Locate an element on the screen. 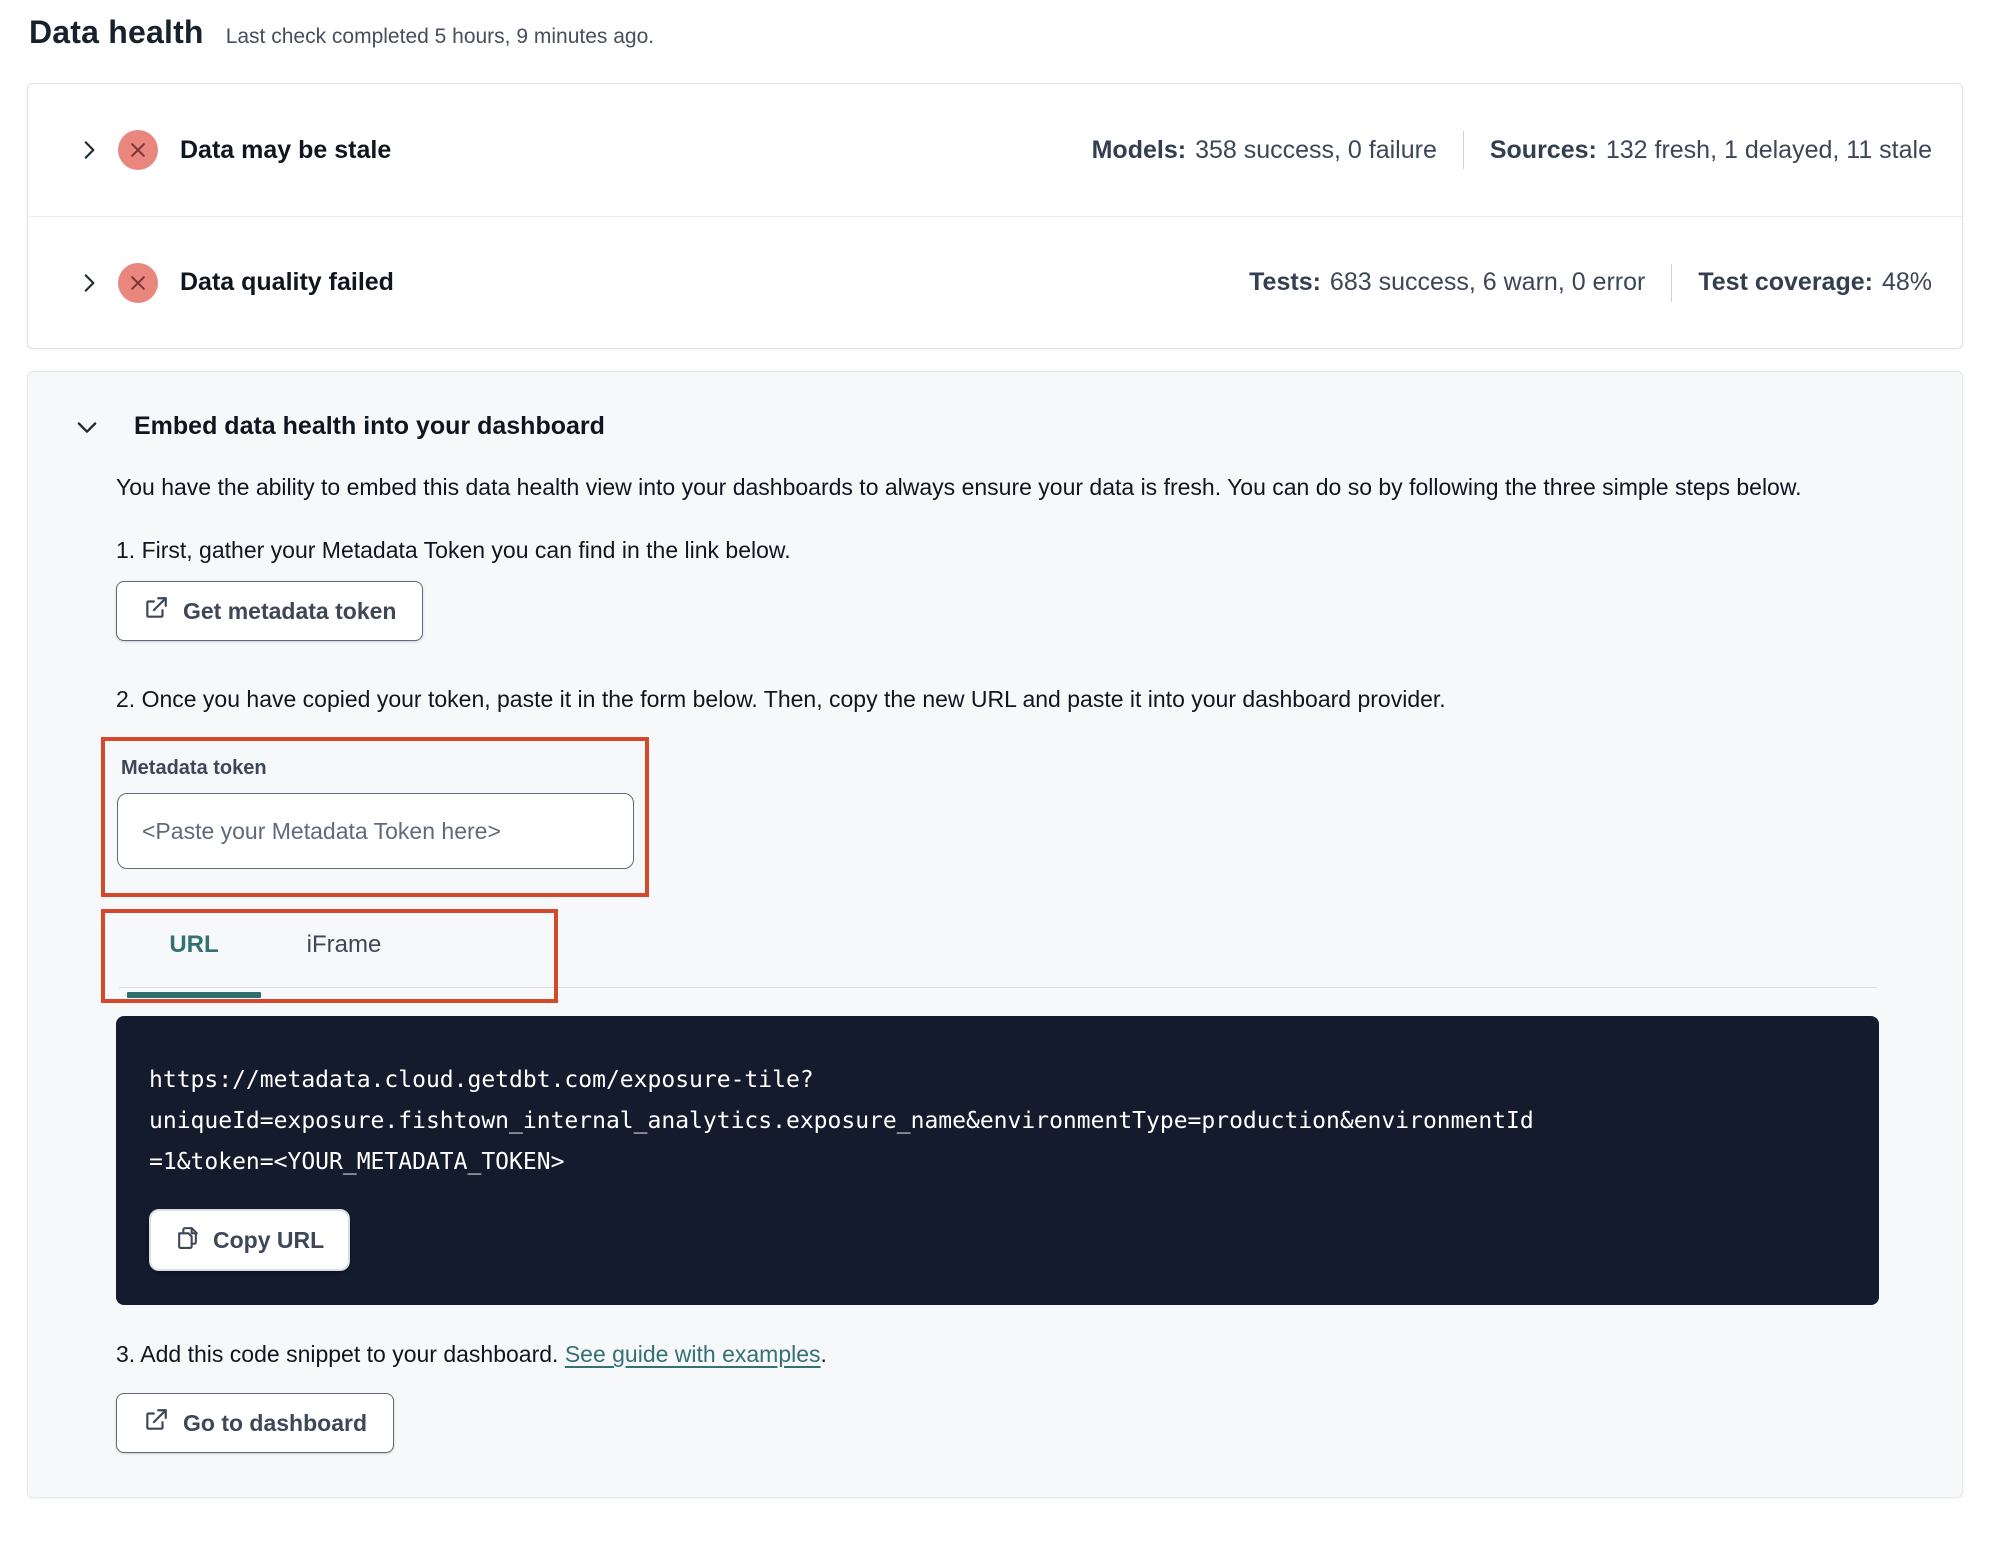 The image size is (1990, 1568). stat-label: Tests: is located at coordinates (1285, 282).